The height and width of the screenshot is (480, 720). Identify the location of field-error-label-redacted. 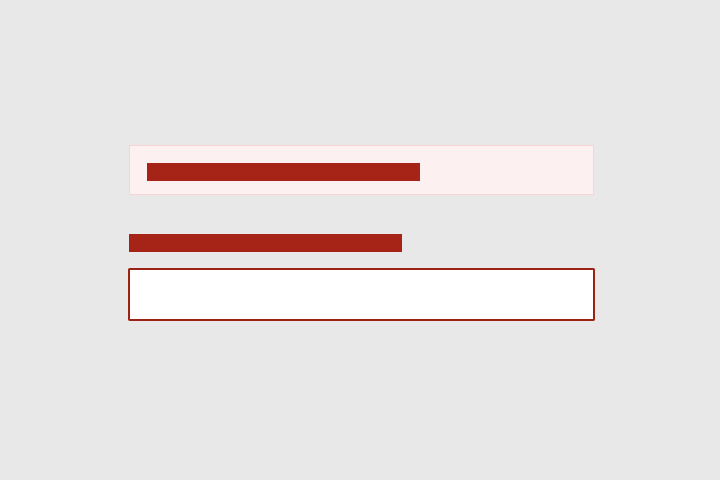
(265, 243).